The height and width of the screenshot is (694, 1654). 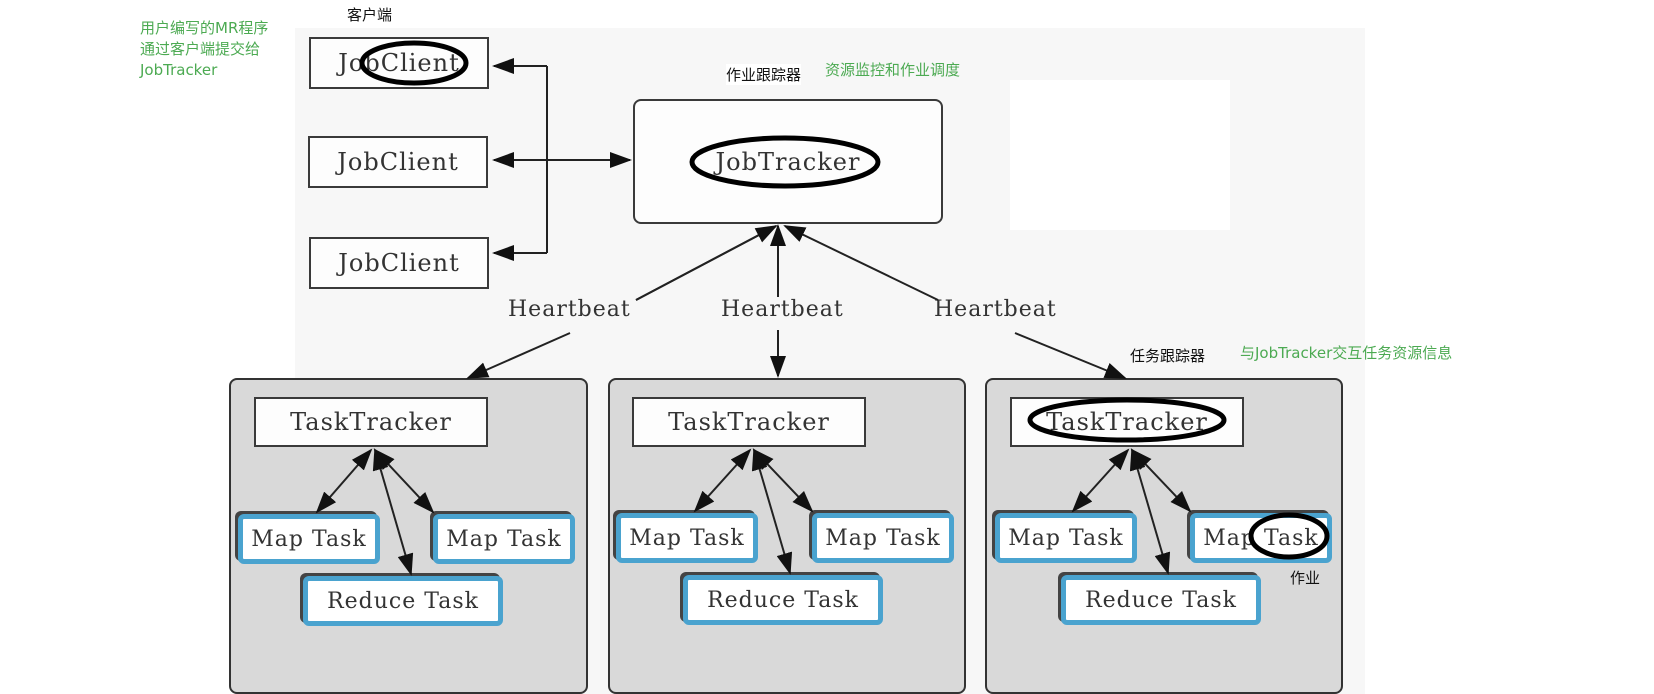 I want to click on highlight-ellipse-tasktracker, so click(x=1127, y=420).